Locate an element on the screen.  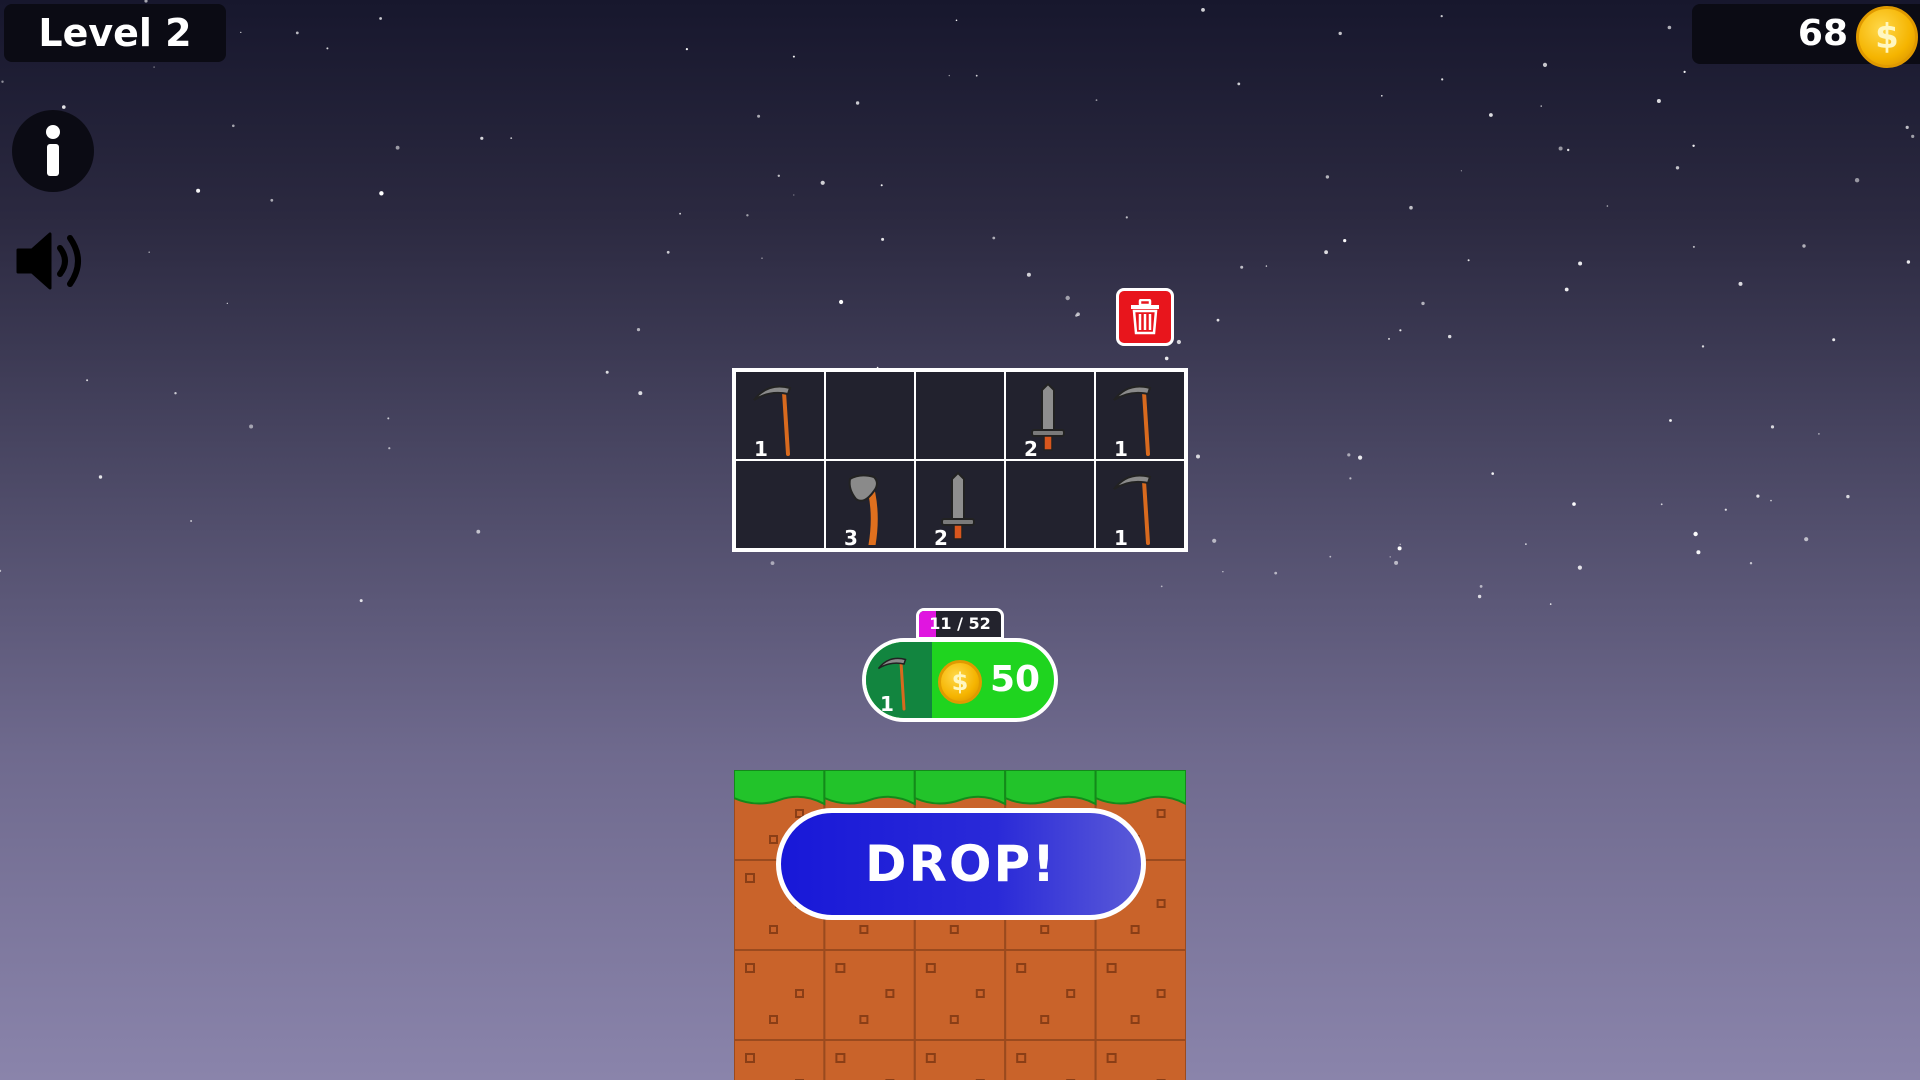
sound-toggle-button is located at coordinates (52, 261).